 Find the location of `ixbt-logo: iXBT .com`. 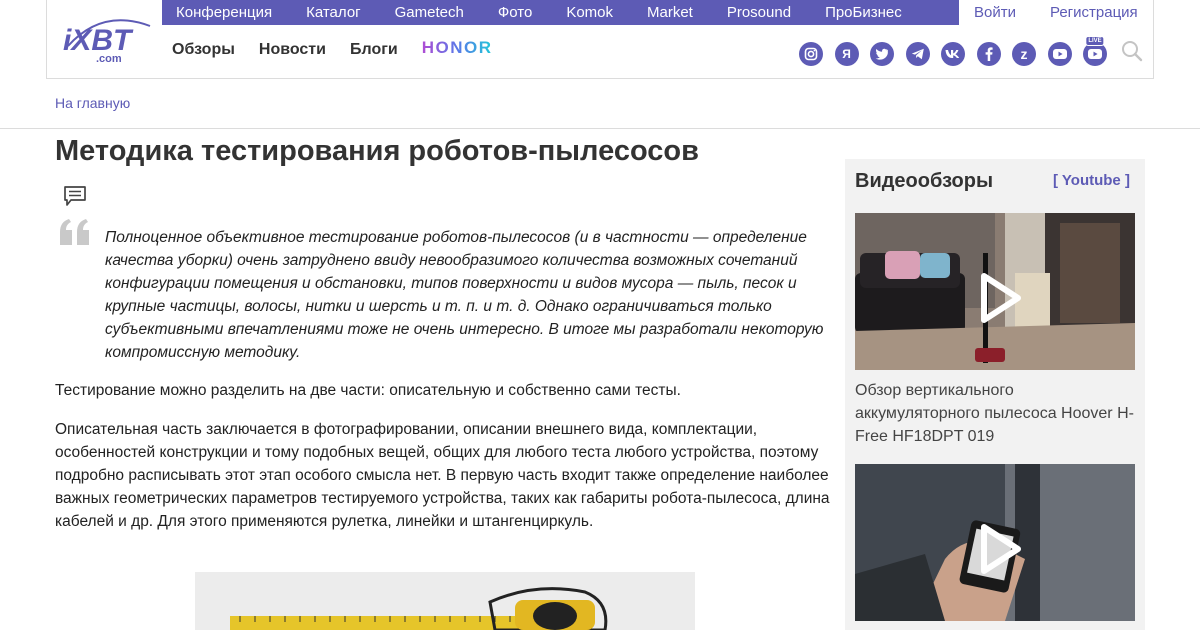

ixbt-logo: iXBT .com is located at coordinates (107, 40).